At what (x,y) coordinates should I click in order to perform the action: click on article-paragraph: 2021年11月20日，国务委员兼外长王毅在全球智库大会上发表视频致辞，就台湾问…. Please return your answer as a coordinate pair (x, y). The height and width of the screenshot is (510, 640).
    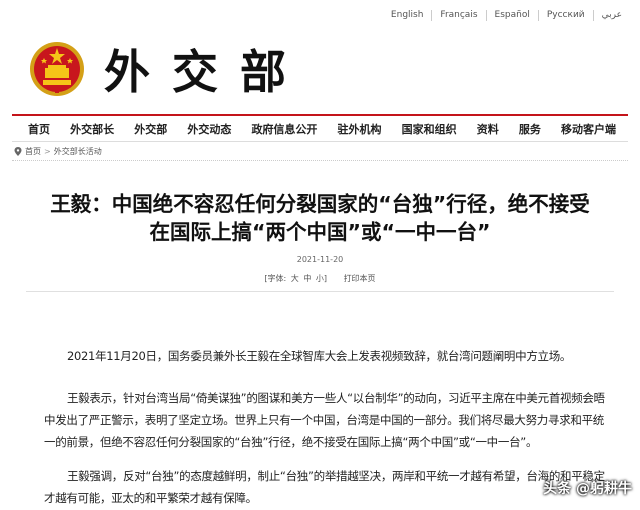
    Looking at the image, I should click on (319, 356).